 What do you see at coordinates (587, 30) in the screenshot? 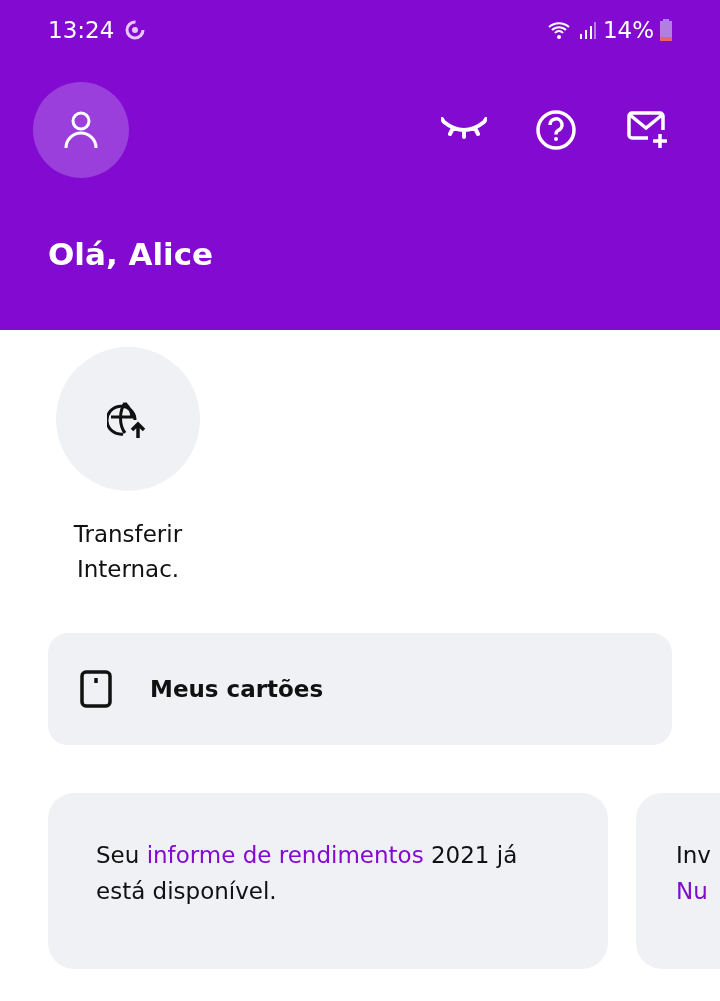
I see `signal-icon` at bounding box center [587, 30].